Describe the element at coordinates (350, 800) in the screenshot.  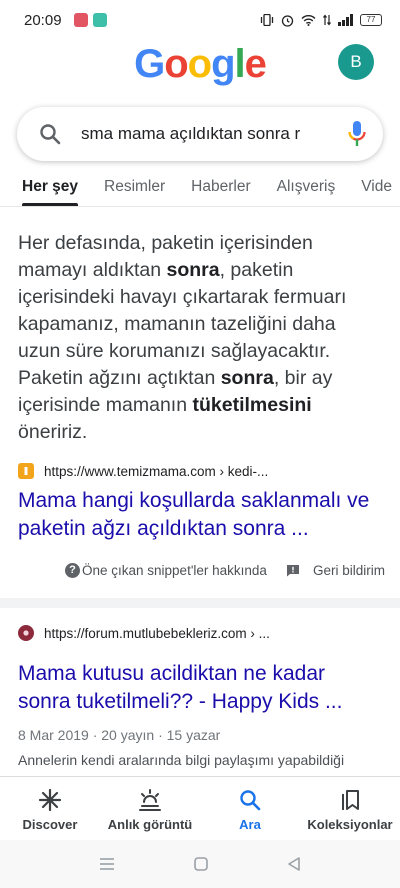
I see `collections-icon` at that location.